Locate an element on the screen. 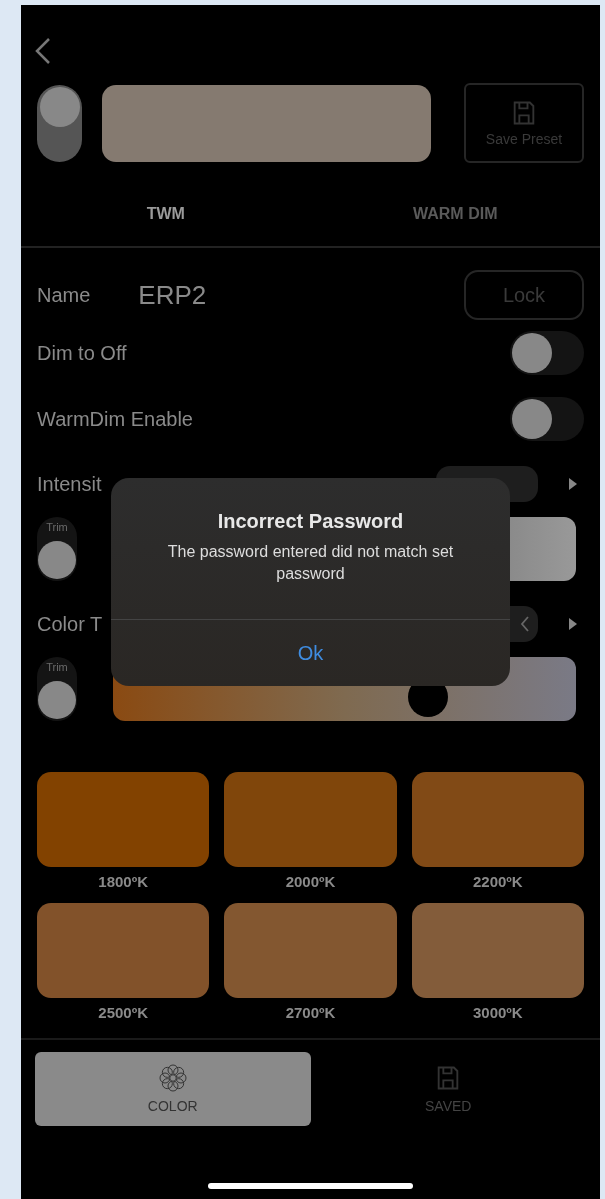  swatch-label: 1800ºK is located at coordinates (123, 882).